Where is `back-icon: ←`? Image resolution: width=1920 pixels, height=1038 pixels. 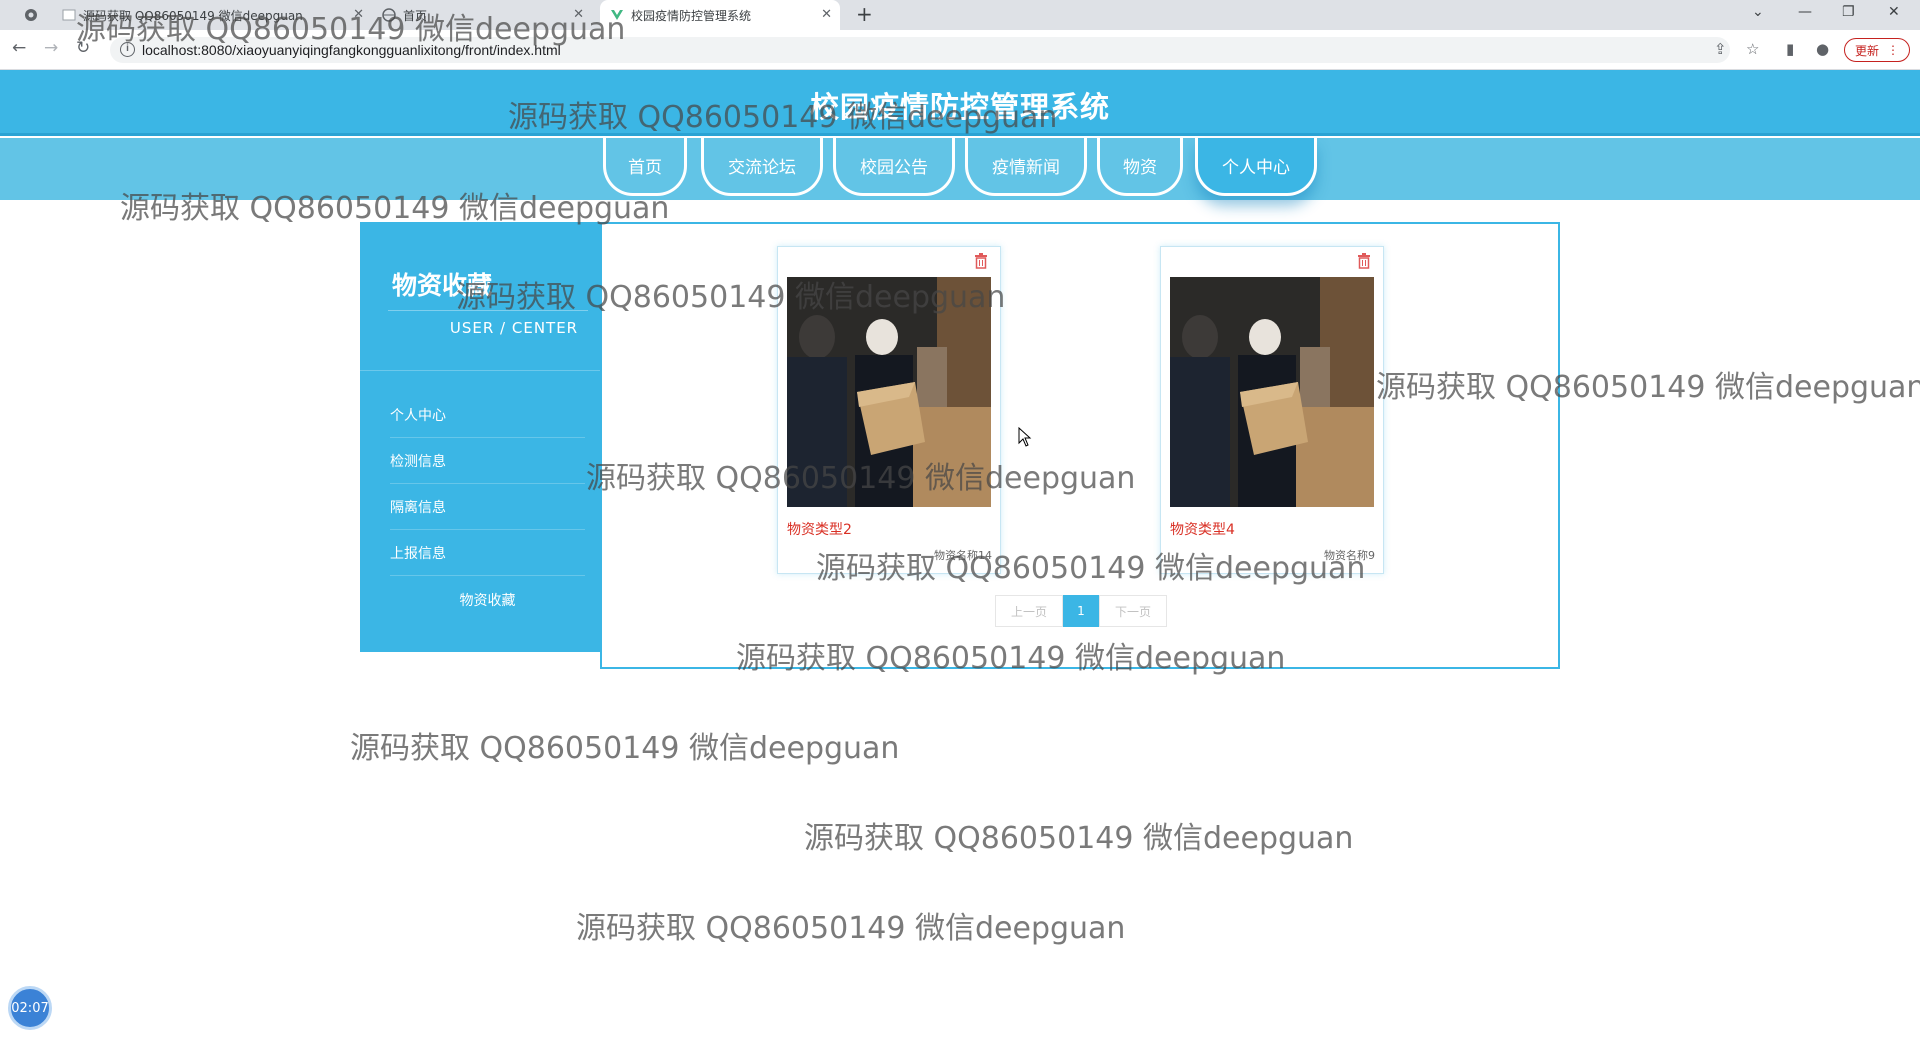
back-icon: ← is located at coordinates (19, 48).